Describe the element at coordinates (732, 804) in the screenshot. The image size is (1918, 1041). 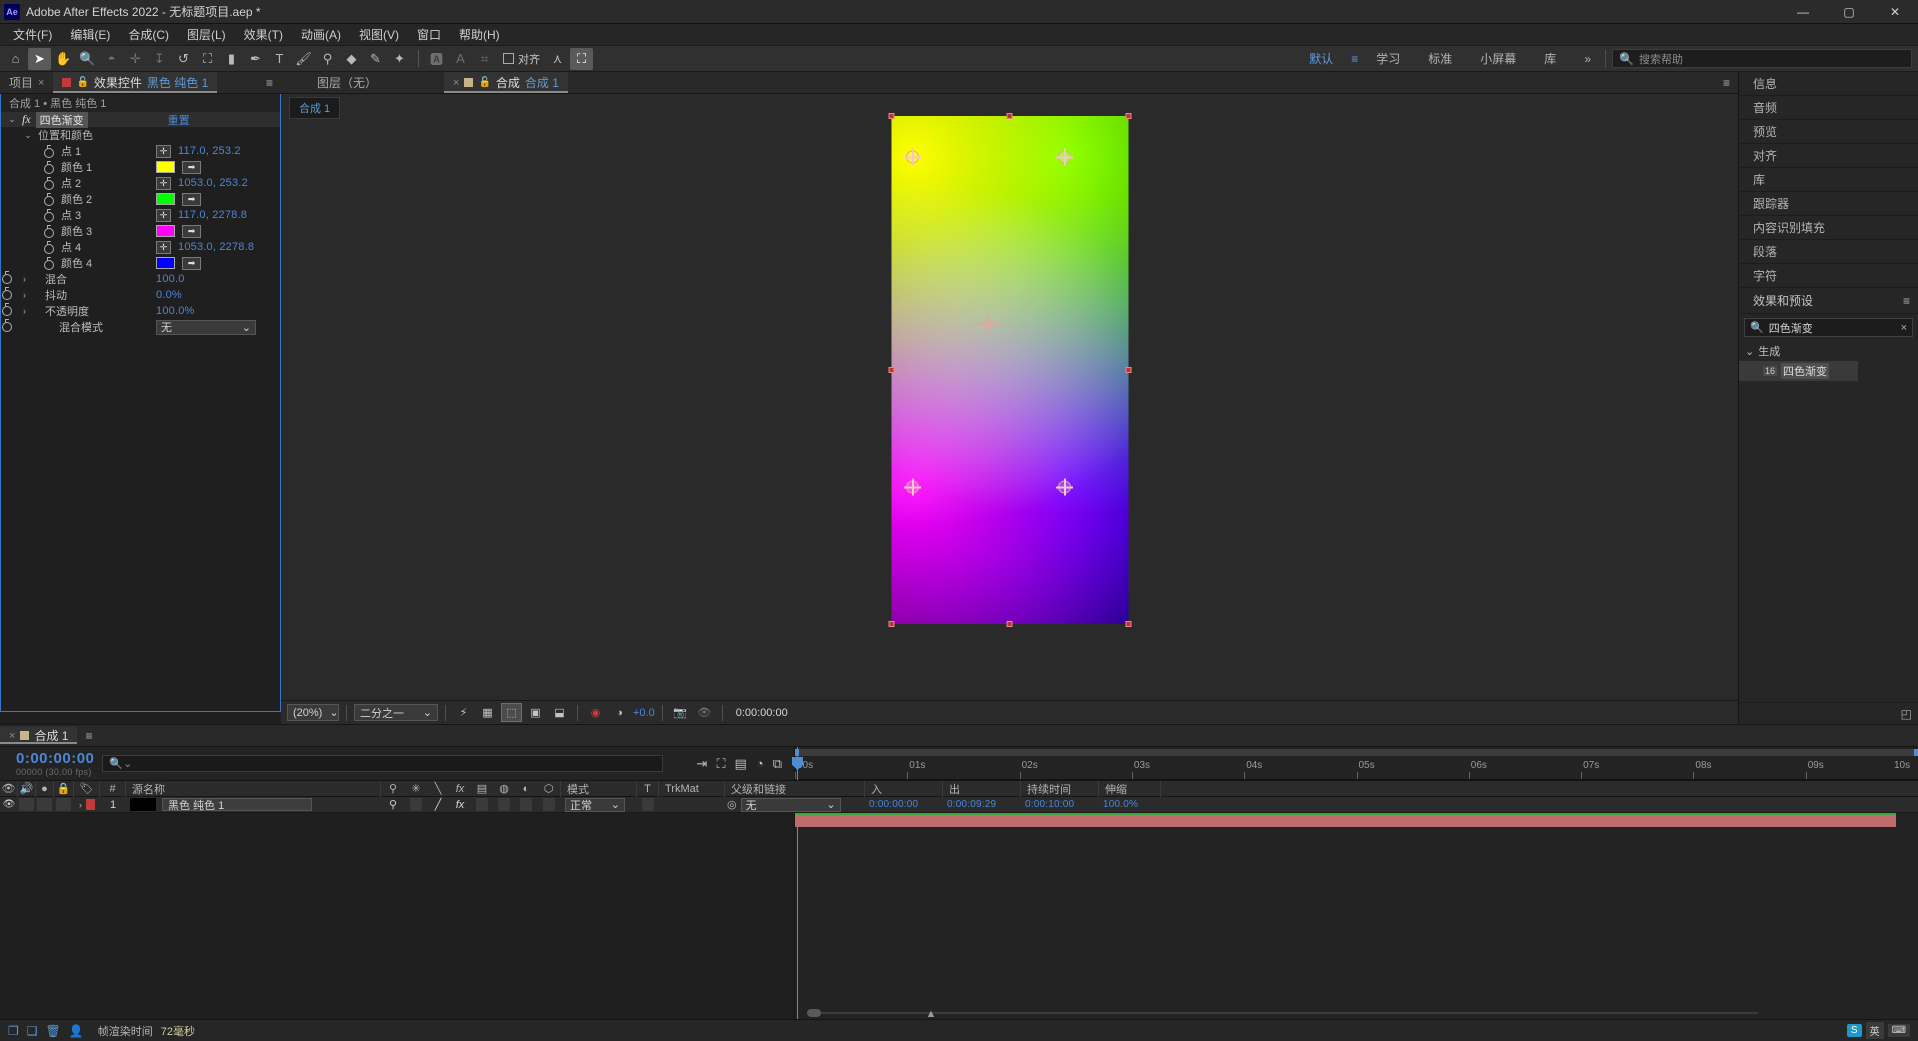
I see `pickwhip-icon: ◎` at that location.